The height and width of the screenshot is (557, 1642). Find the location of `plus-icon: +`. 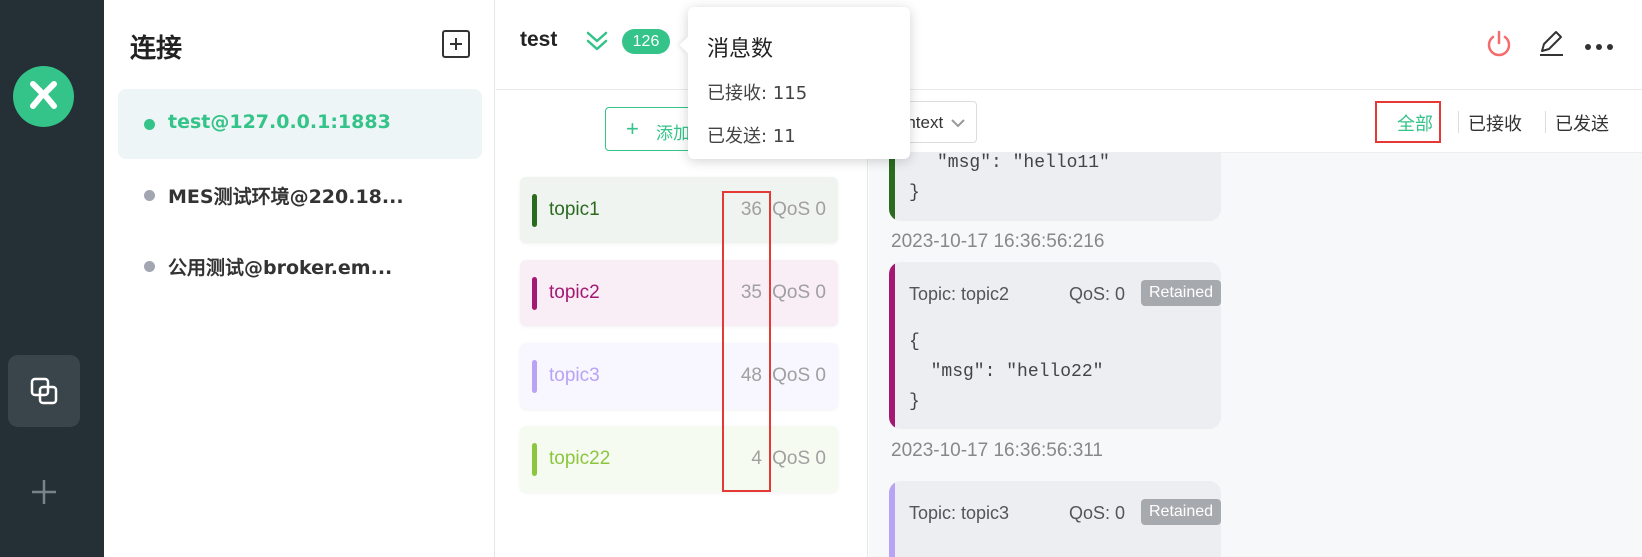

plus-icon: + is located at coordinates (632, 128).